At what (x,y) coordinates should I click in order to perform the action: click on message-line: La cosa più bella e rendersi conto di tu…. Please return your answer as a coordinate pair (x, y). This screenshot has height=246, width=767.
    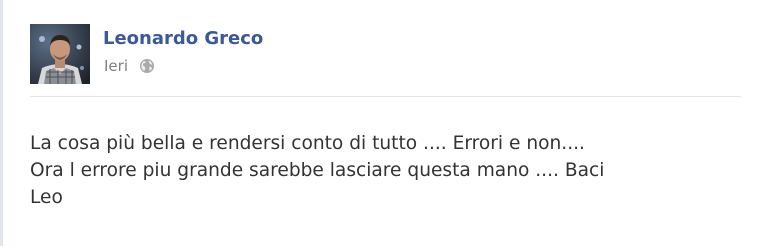
    Looking at the image, I should click on (307, 143).